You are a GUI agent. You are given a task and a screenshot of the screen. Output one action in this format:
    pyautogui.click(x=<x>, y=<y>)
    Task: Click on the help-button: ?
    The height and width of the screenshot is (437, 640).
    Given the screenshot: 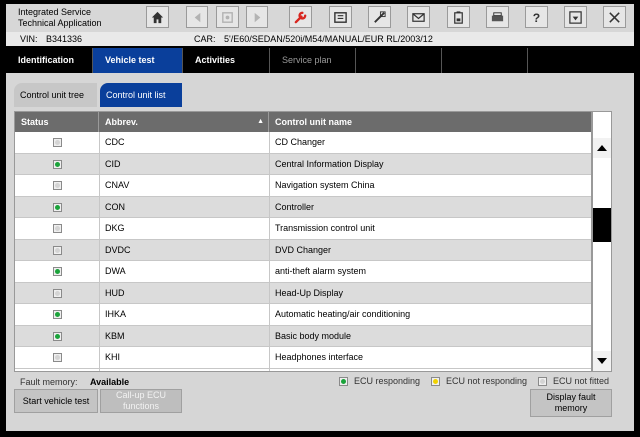 What is the action you would take?
    pyautogui.click(x=536, y=17)
    